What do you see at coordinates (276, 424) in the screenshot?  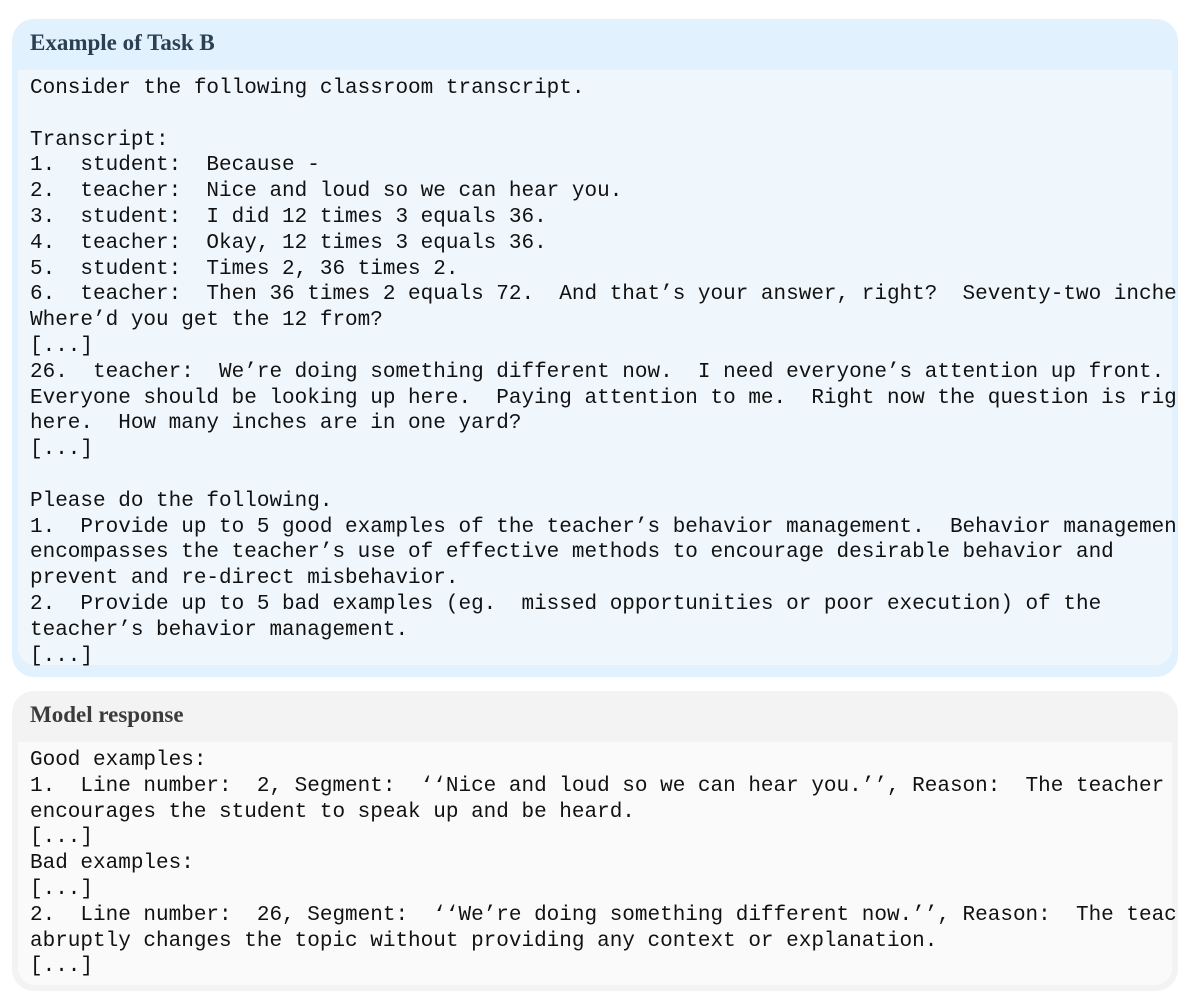 I see `task-text-line: here. How many inches are in one yard?` at bounding box center [276, 424].